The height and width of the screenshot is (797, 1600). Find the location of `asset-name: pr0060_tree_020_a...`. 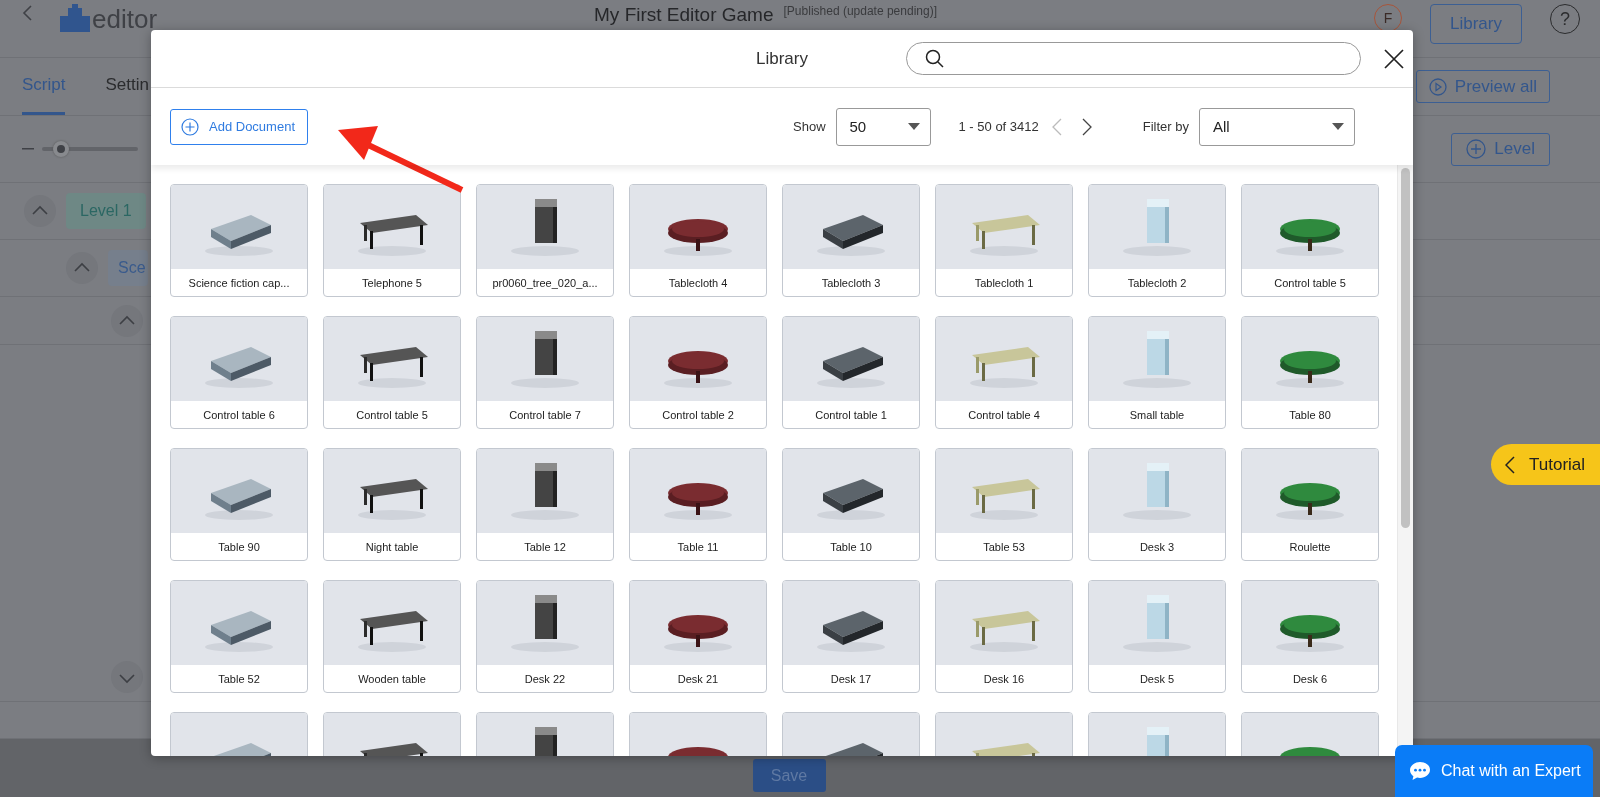

asset-name: pr0060_tree_020_a... is located at coordinates (545, 283).